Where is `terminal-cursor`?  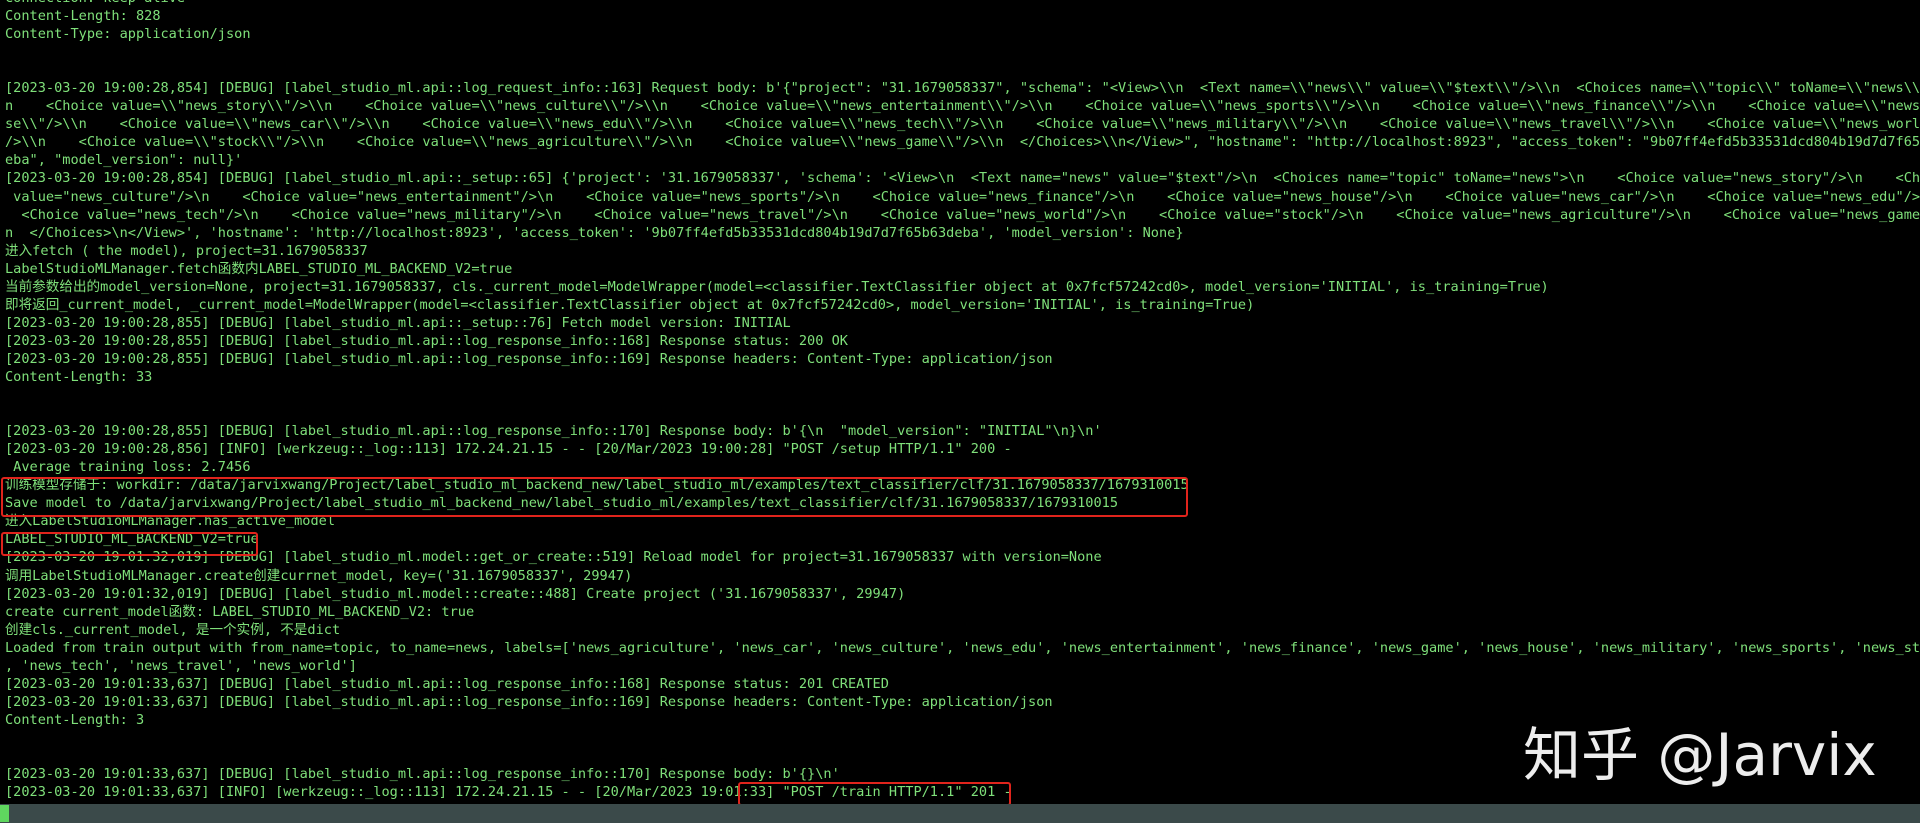 terminal-cursor is located at coordinates (4, 813).